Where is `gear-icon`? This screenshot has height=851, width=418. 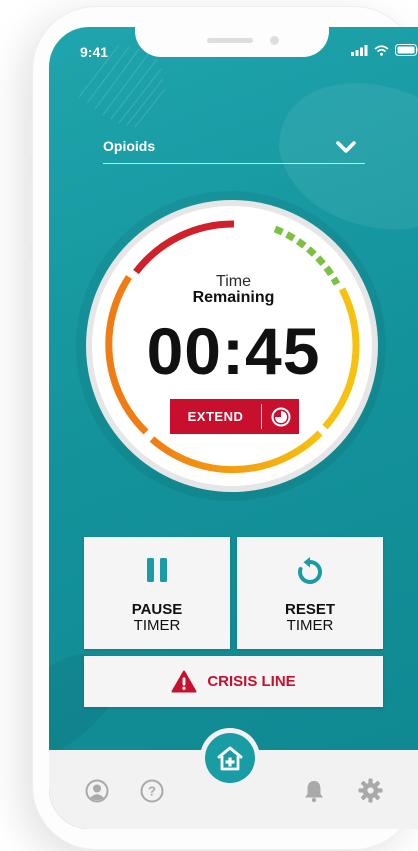
gear-icon is located at coordinates (370, 790).